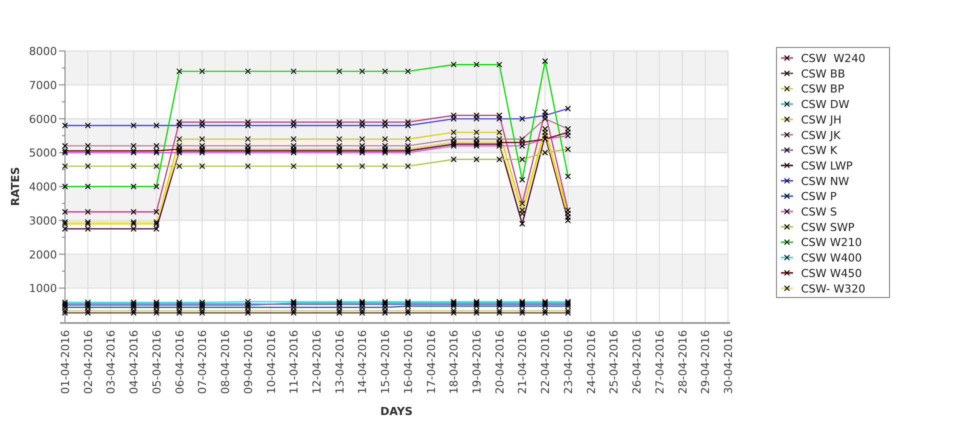 The height and width of the screenshot is (429, 975). Describe the element at coordinates (248, 362) in the screenshot. I see `x-tick-label: 09-04-2016` at that location.